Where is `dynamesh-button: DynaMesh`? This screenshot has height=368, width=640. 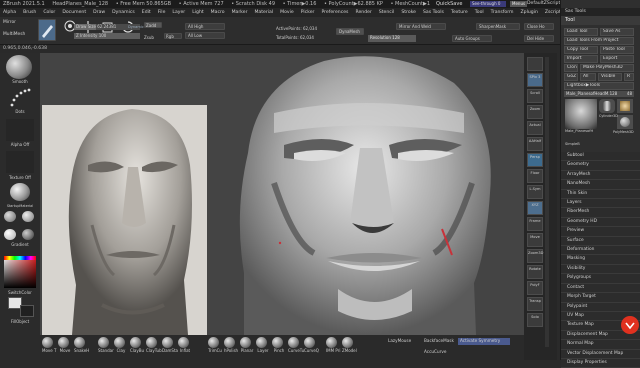
dynamesh-button: DynaMesh is located at coordinates (350, 31).